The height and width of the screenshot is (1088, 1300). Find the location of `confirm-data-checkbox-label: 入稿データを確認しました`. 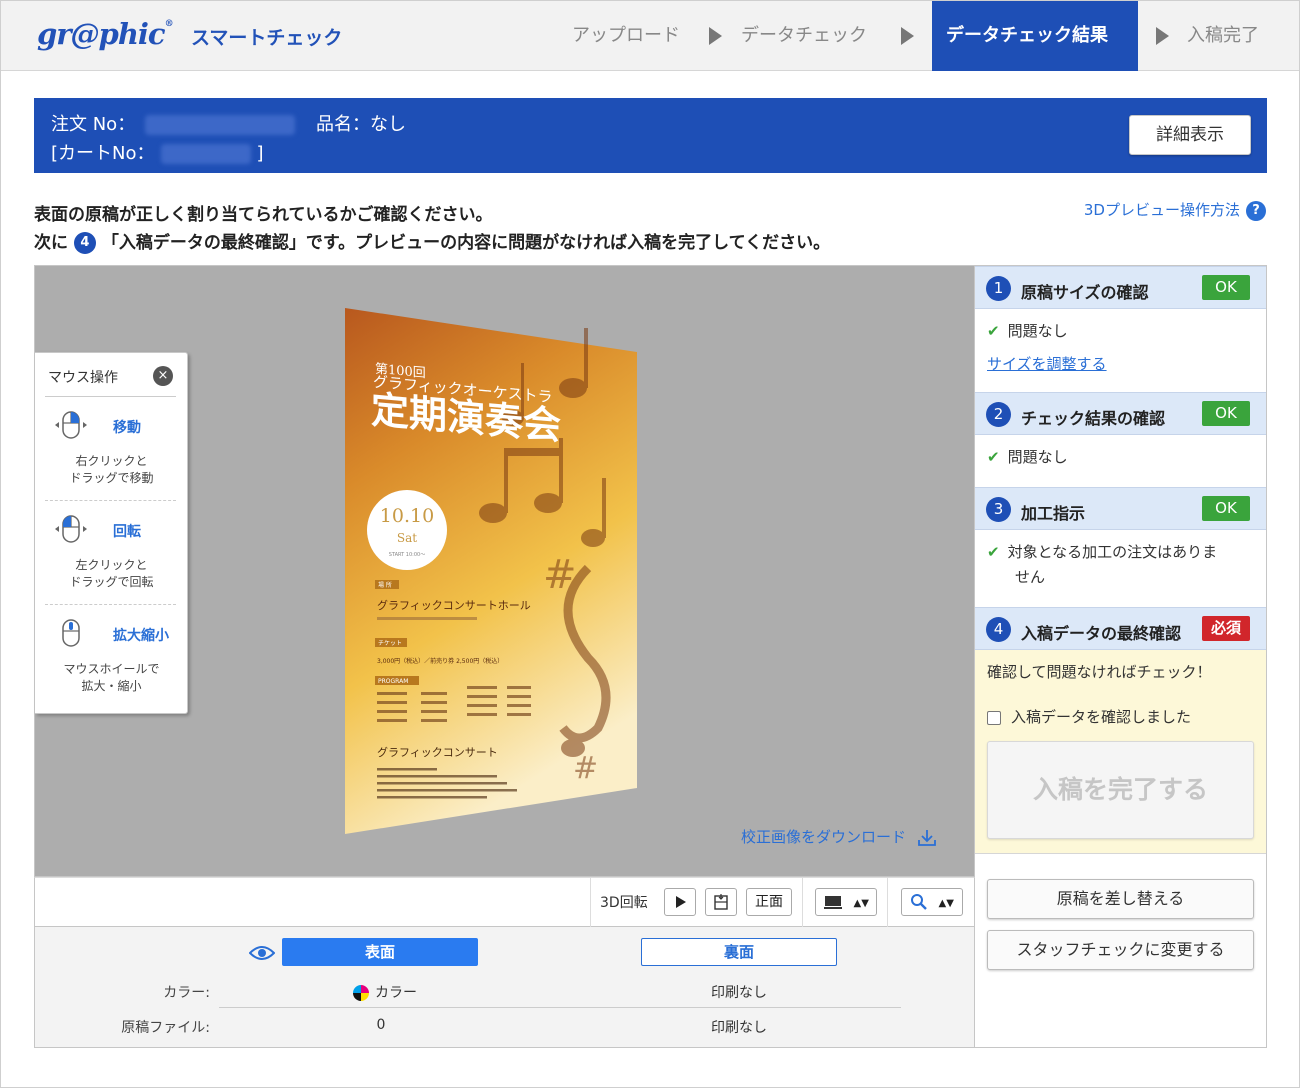

confirm-data-checkbox-label: 入稿データを確認しました is located at coordinates (1101, 717).